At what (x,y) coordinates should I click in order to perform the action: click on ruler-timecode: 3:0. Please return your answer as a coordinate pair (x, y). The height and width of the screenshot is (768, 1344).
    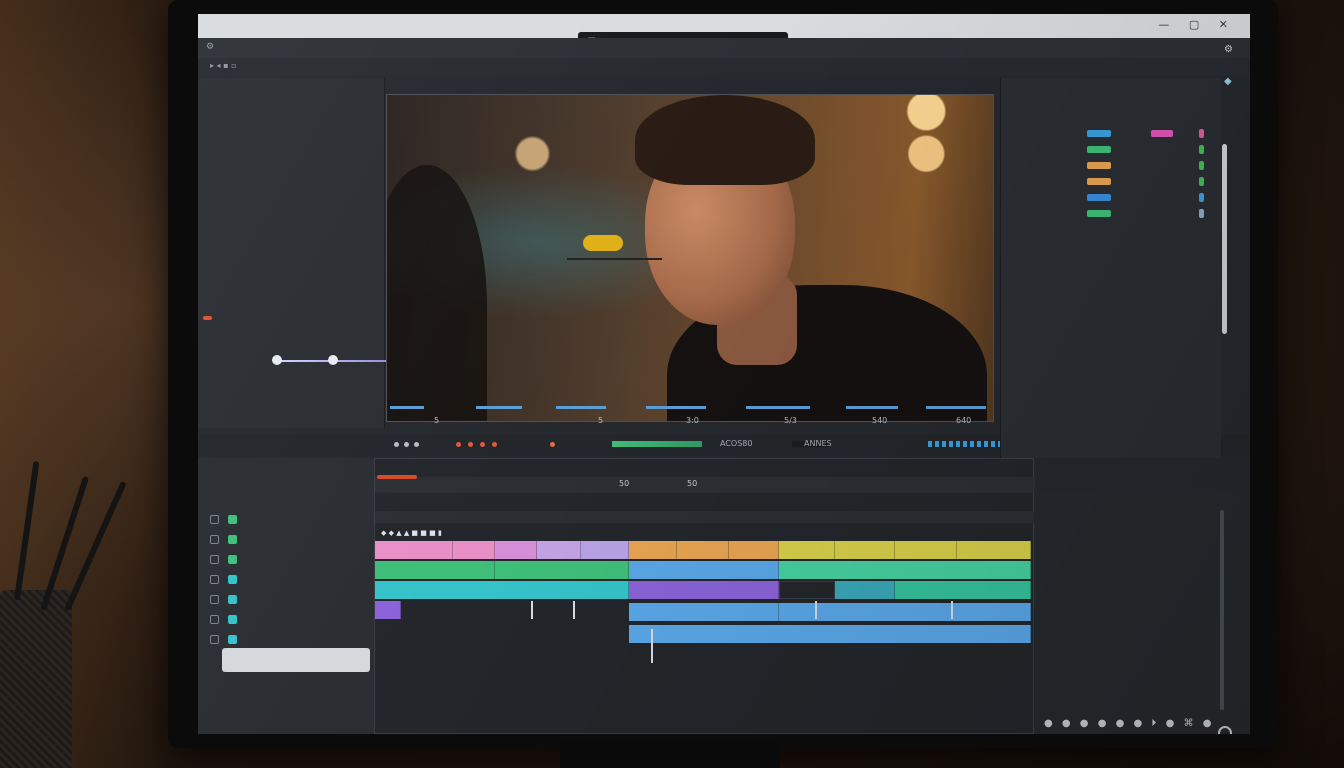
    Looking at the image, I should click on (692, 420).